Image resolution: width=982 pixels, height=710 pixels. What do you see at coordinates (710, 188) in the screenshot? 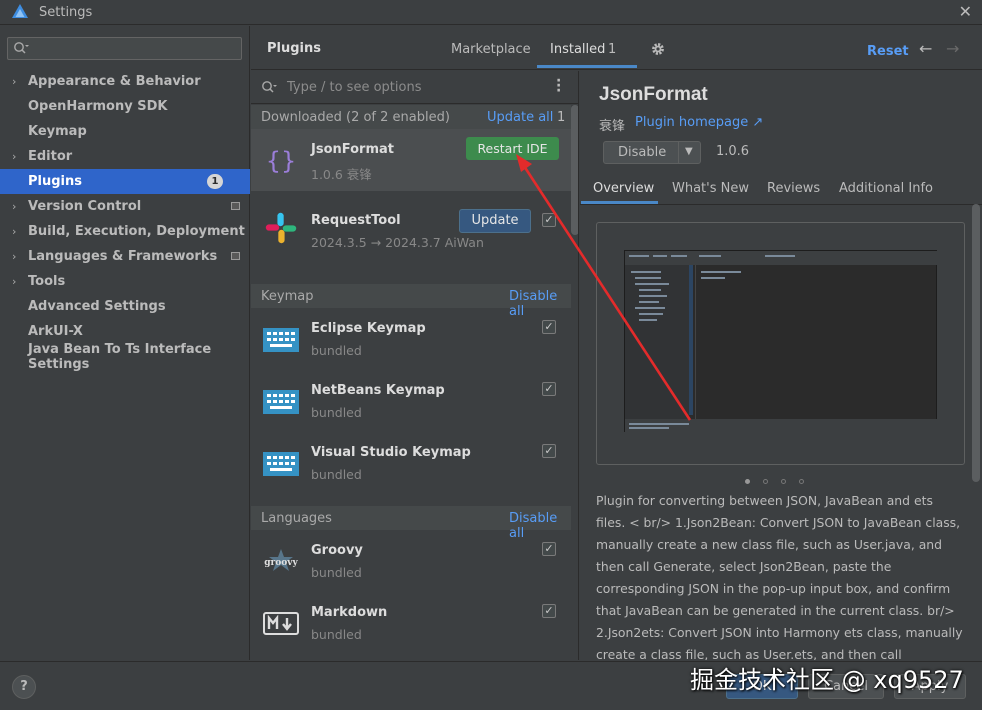
I see `tab-whats-new: What's New` at bounding box center [710, 188].